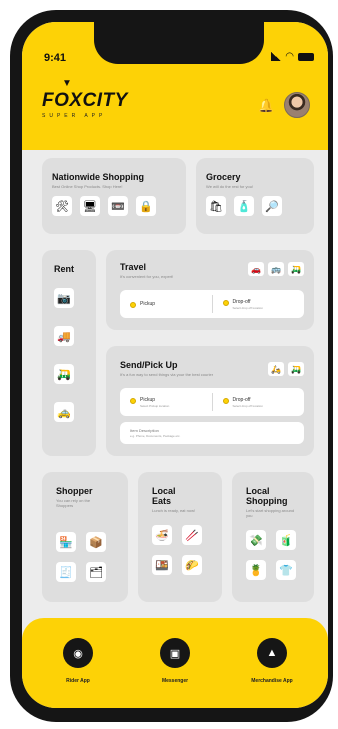  What do you see at coordinates (78, 681) in the screenshot?
I see `nav-label: Rider App` at bounding box center [78, 681].